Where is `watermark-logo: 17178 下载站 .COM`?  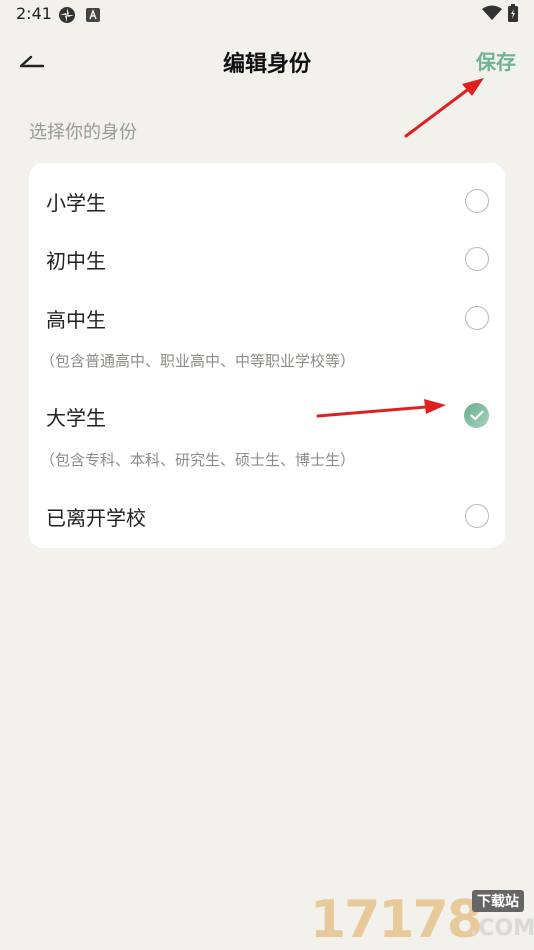 watermark-logo: 17178 下载站 .COM is located at coordinates (422, 919).